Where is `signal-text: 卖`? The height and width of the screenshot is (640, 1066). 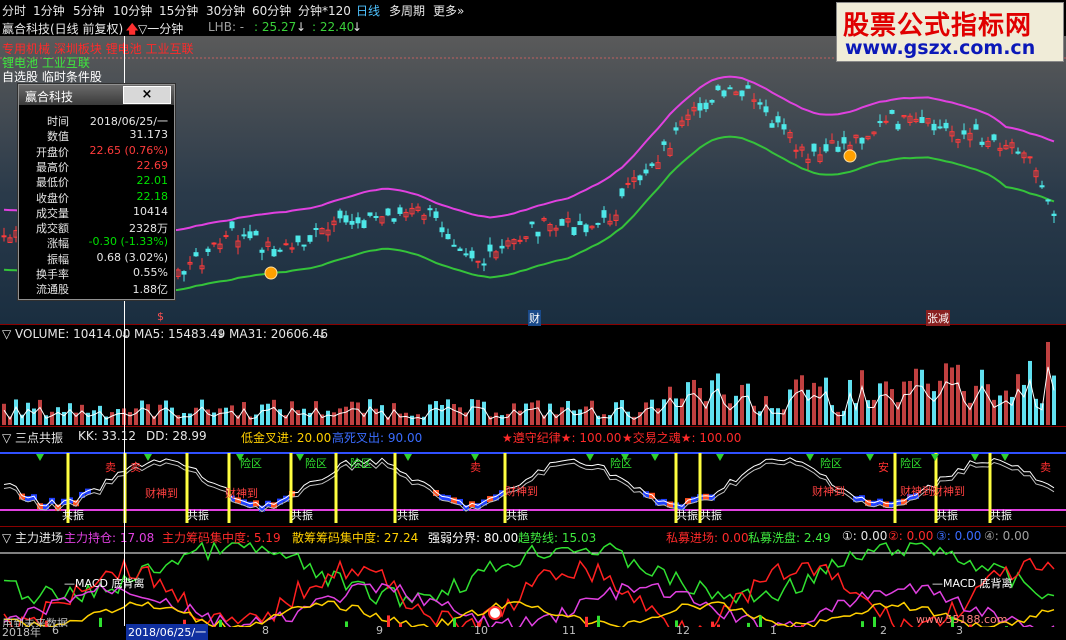
signal-text: 卖 is located at coordinates (1045, 467).